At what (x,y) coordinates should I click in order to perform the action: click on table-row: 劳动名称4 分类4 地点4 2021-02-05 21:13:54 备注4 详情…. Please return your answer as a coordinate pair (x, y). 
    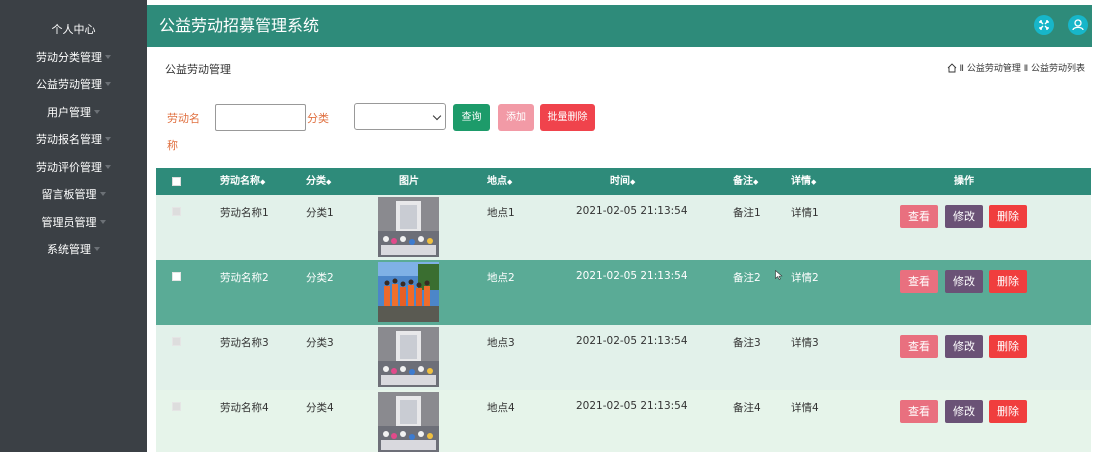
    Looking at the image, I should click on (623, 421).